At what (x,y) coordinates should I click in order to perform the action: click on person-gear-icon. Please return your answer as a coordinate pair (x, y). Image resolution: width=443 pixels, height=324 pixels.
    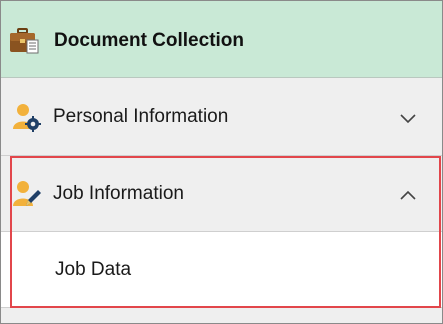
    Looking at the image, I should click on (27, 118).